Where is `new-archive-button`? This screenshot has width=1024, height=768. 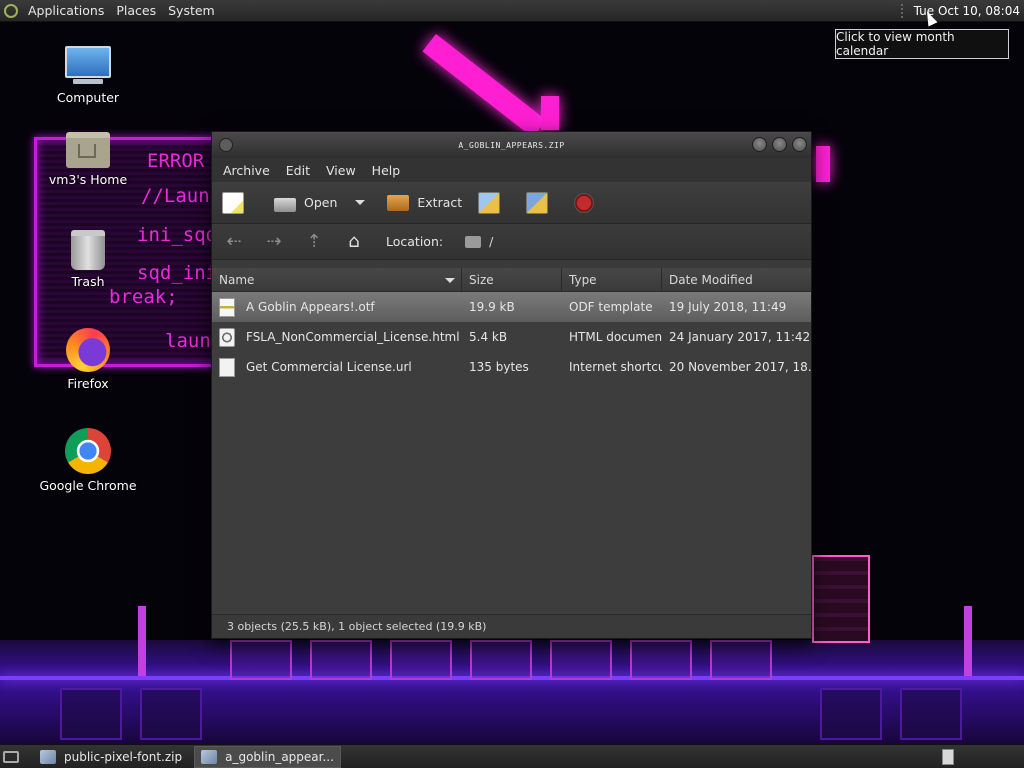 new-archive-button is located at coordinates (237, 203).